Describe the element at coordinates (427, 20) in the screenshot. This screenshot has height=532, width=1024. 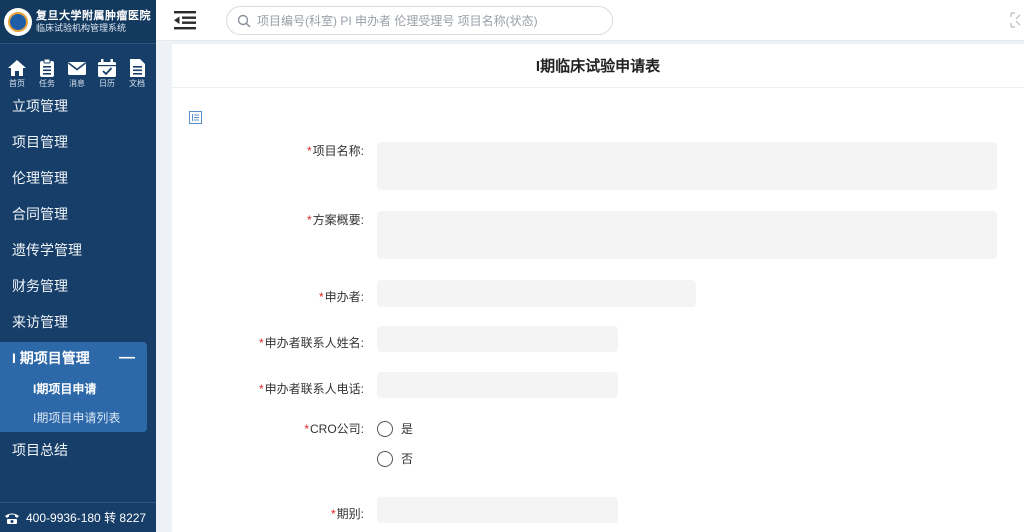
I see `search-input` at that location.